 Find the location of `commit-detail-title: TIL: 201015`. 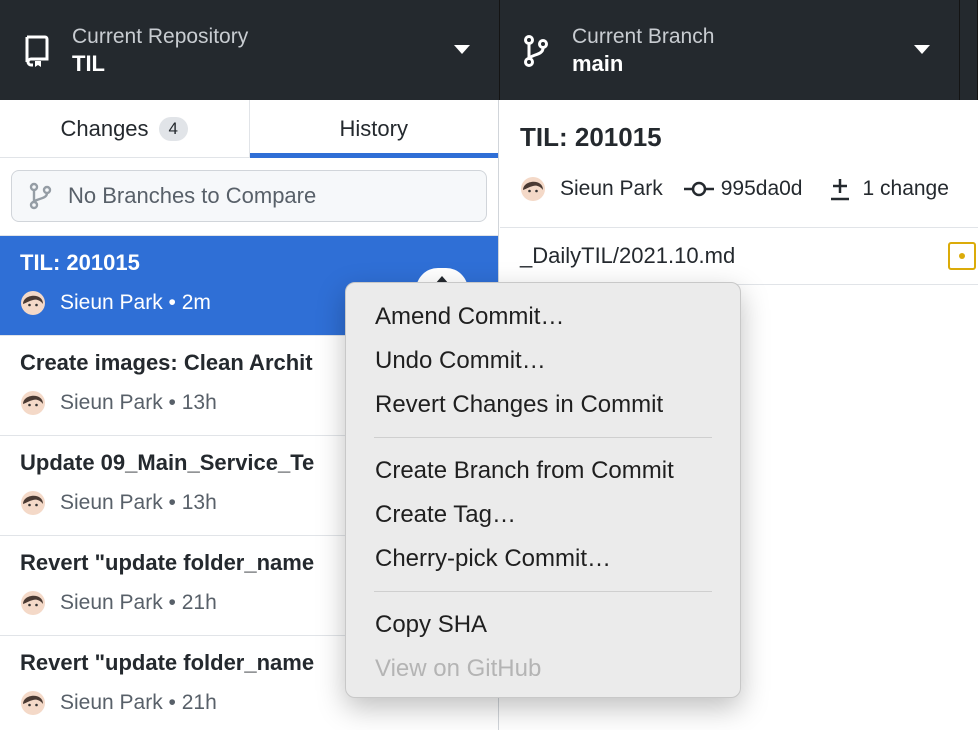

commit-detail-title: TIL: 201015 is located at coordinates (591, 137).